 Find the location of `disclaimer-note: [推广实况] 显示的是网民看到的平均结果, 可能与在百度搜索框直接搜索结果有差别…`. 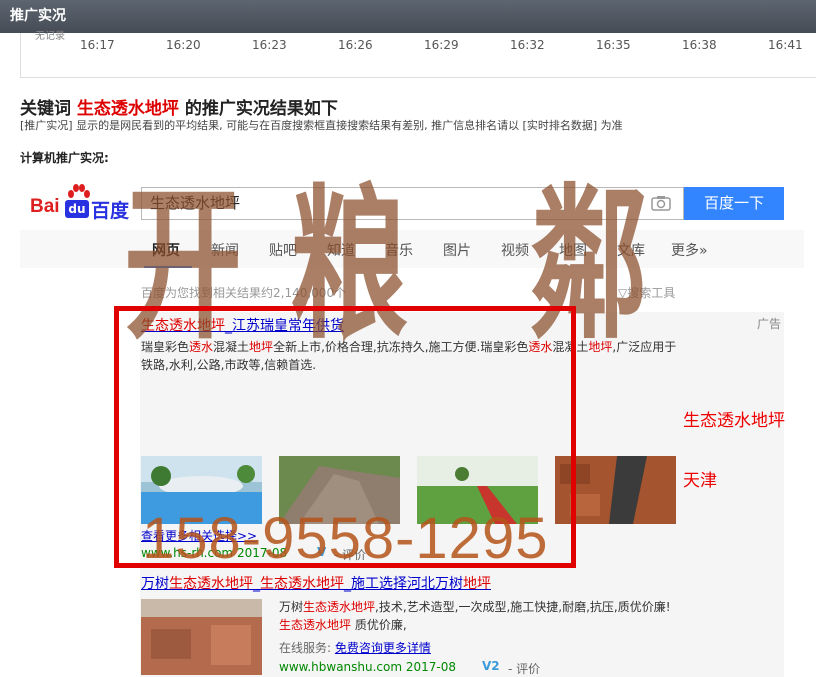

disclaimer-note: [推广实况] 显示的是网民看到的平均结果, 可能与在百度搜索框直接搜索结果有差别… is located at coordinates (321, 125).